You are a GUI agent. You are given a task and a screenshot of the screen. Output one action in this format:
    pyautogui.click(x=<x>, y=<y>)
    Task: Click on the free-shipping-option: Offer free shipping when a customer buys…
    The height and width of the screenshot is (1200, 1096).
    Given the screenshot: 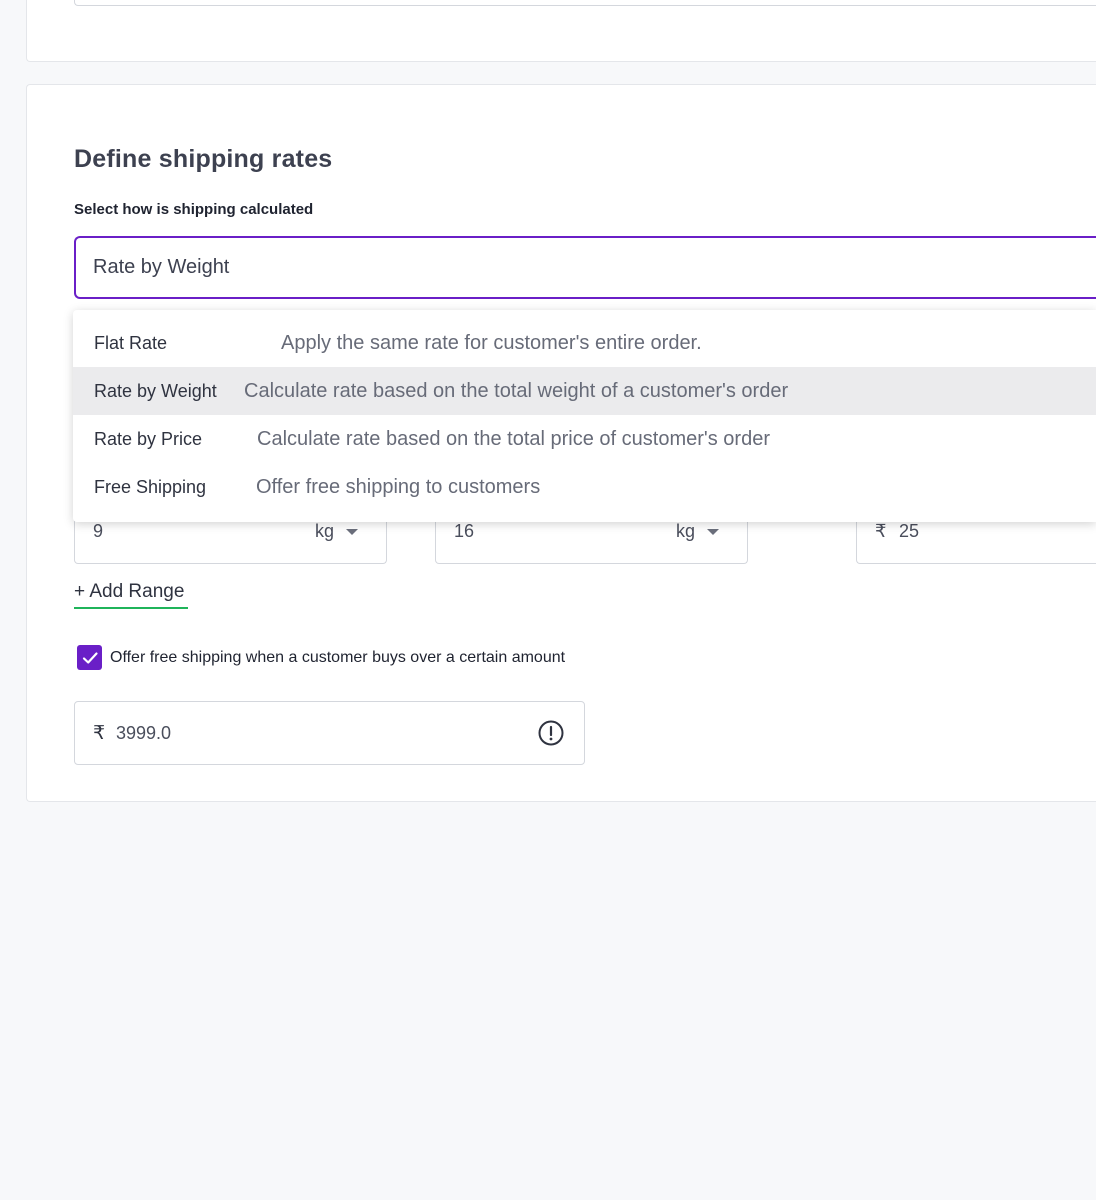 What is the action you would take?
    pyautogui.click(x=321, y=657)
    